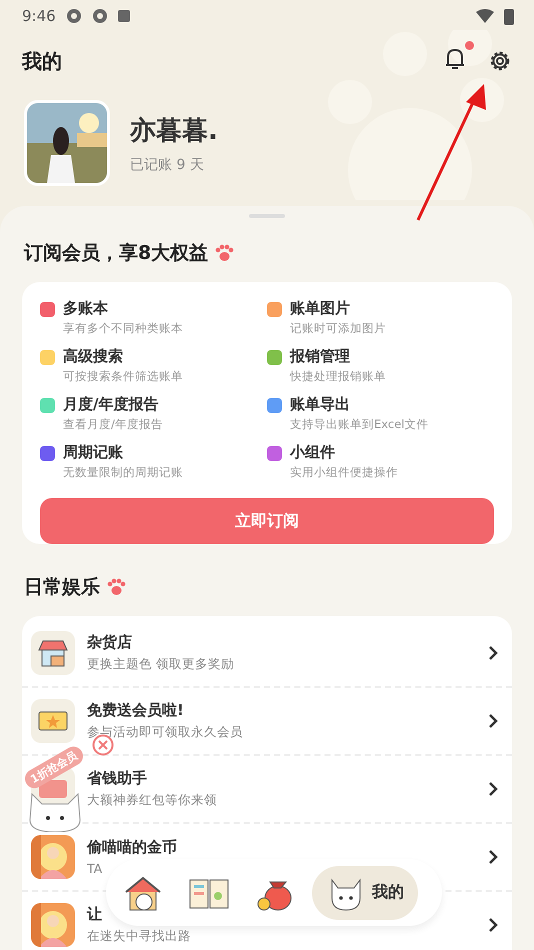  Describe the element at coordinates (113, 424) in the screenshot. I see `feature-description: 查看月度/年度报告` at that location.